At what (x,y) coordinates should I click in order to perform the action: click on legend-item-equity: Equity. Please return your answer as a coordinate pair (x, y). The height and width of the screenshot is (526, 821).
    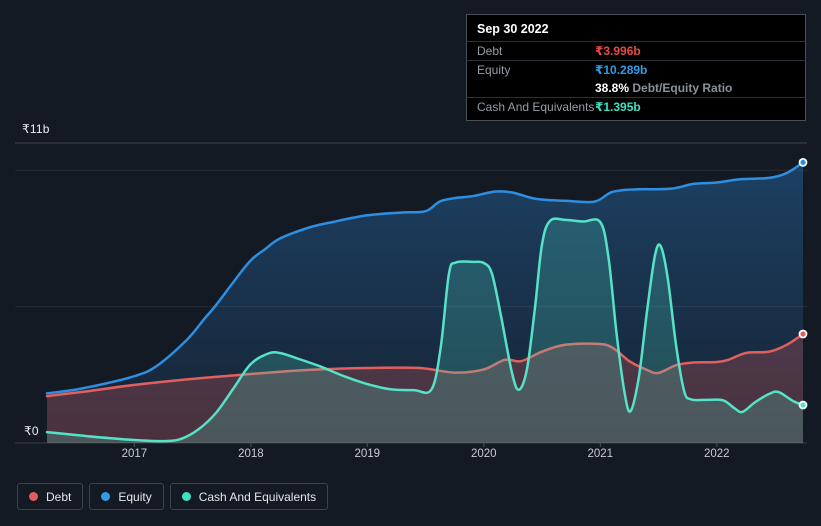
    Looking at the image, I should click on (126, 496).